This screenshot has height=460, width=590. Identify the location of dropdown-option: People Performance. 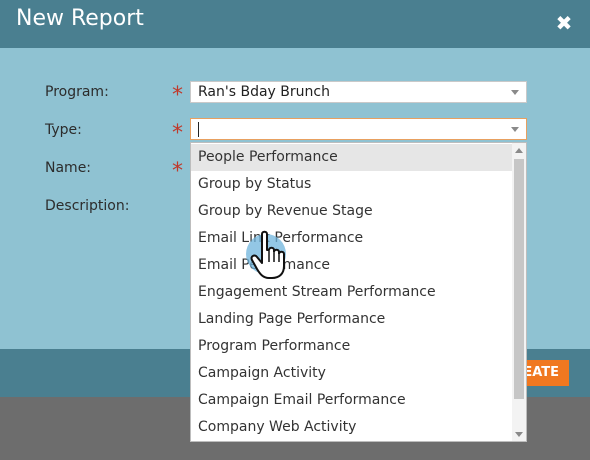
(352, 157).